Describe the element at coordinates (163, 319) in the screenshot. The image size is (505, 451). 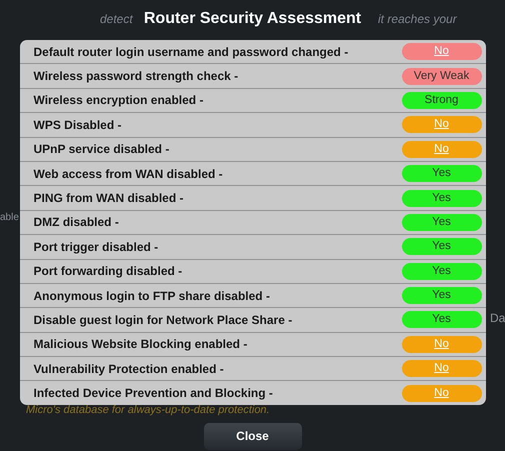
I see `check-label: Disable guest login for Network Place Share -` at that location.